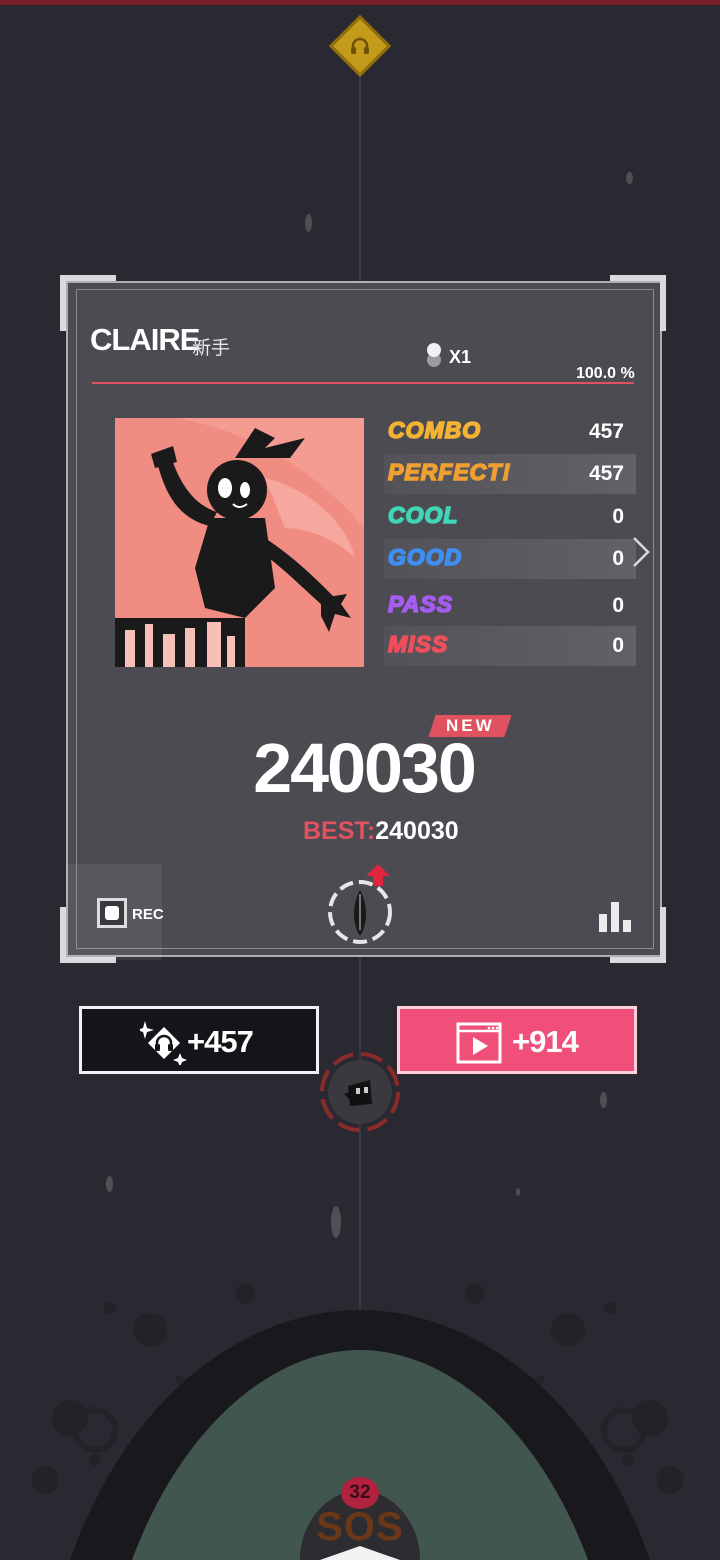  I want to click on best-score: BEST:240030, so click(381, 831).